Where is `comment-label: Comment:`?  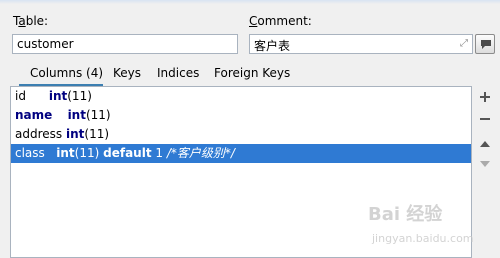
comment-label: Comment: is located at coordinates (280, 21).